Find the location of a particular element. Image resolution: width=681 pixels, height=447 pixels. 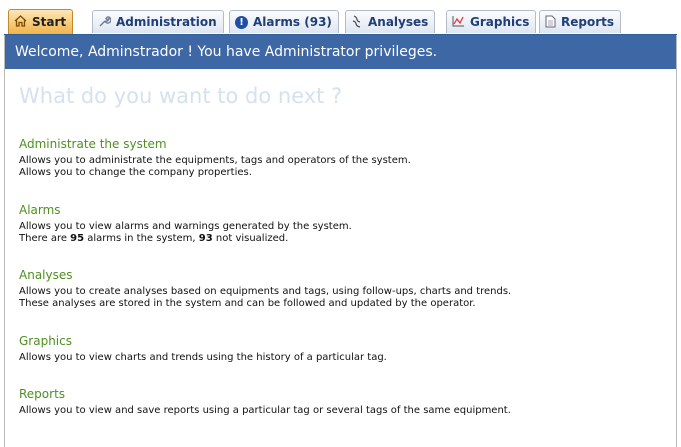

tab-label: Reports is located at coordinates (588, 22).